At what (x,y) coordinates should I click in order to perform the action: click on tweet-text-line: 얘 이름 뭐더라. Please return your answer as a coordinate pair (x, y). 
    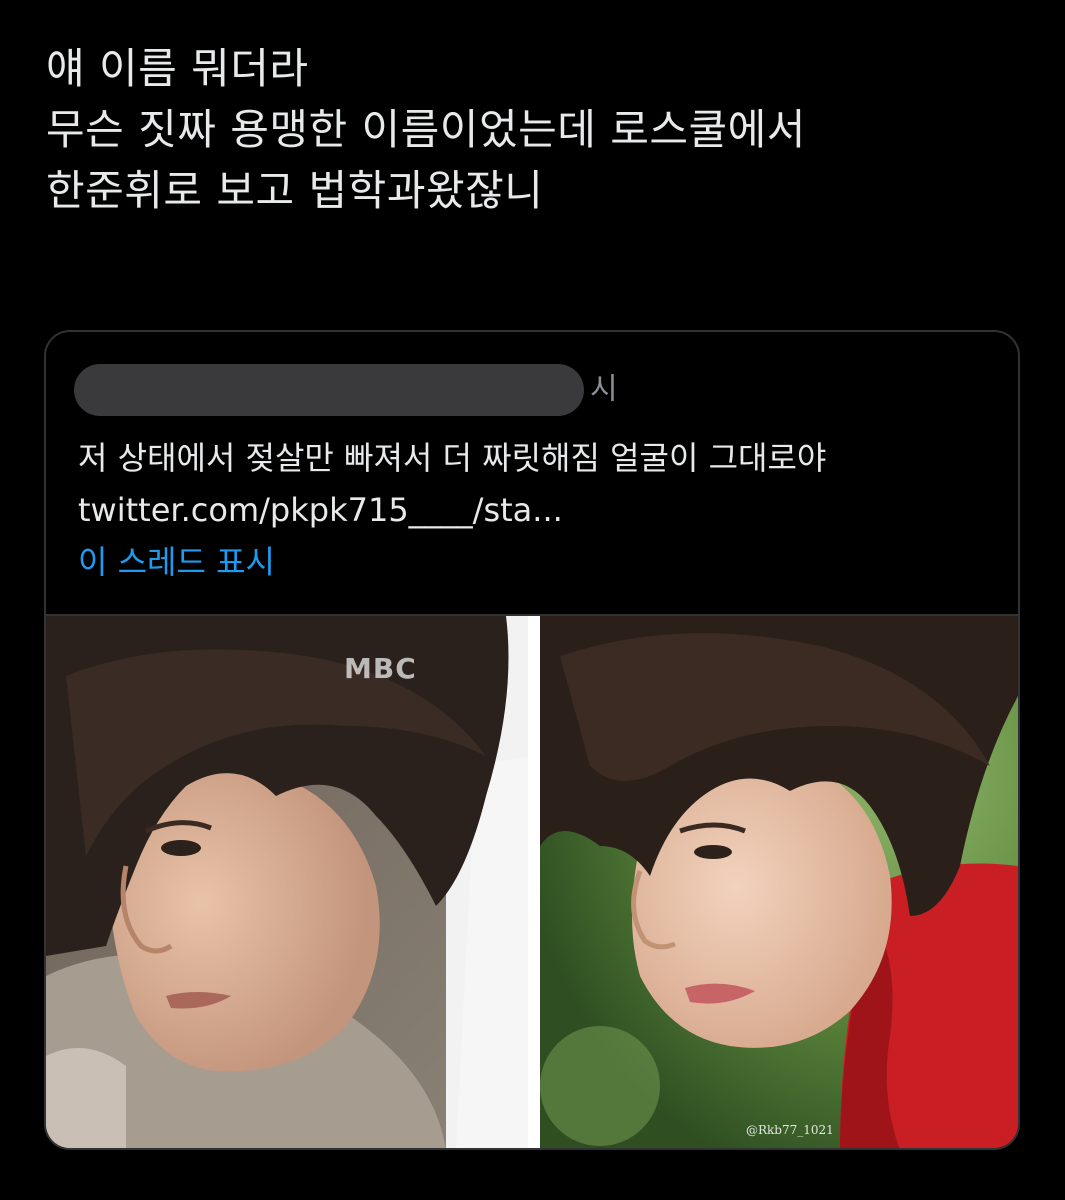
    Looking at the image, I should click on (177, 68).